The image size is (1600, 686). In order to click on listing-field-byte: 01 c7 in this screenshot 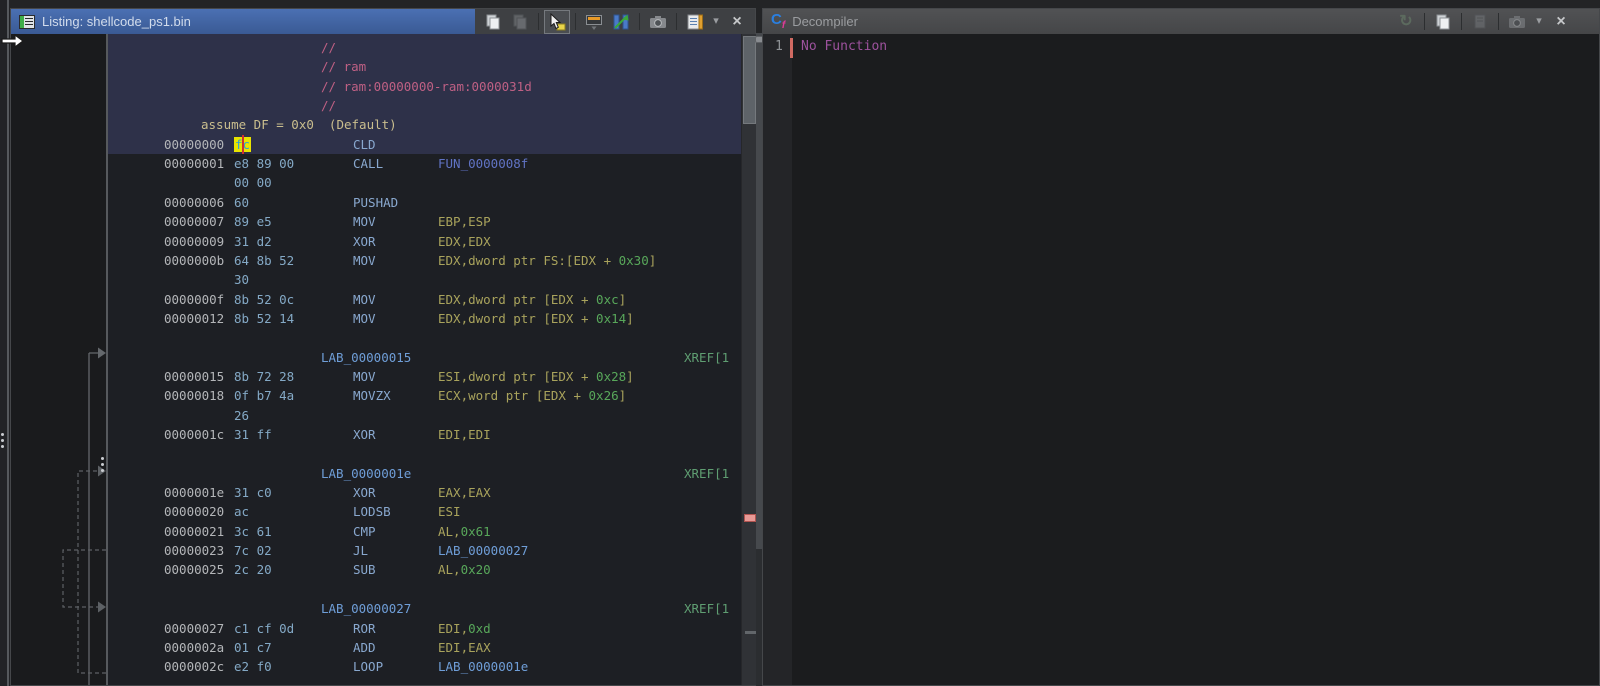, I will do `click(253, 647)`.